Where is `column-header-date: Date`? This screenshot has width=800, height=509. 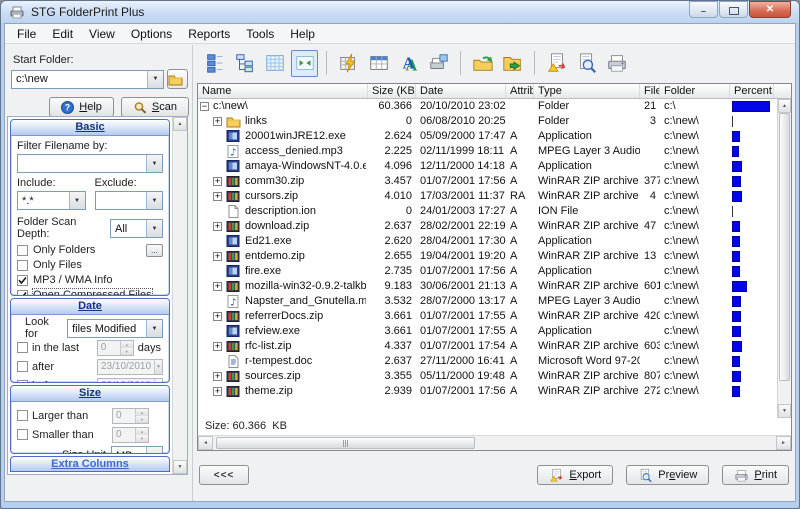
column-header-date: Date is located at coordinates (461, 91).